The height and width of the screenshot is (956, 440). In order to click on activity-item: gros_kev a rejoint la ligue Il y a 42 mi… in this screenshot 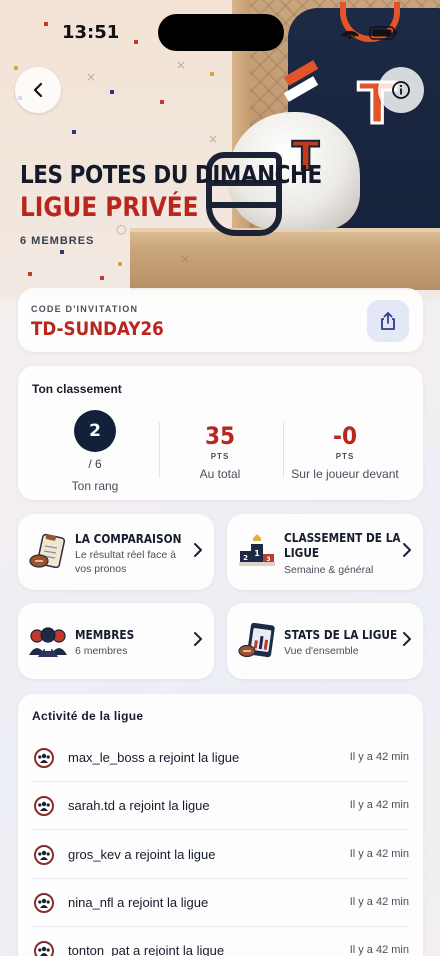, I will do `click(220, 855)`.